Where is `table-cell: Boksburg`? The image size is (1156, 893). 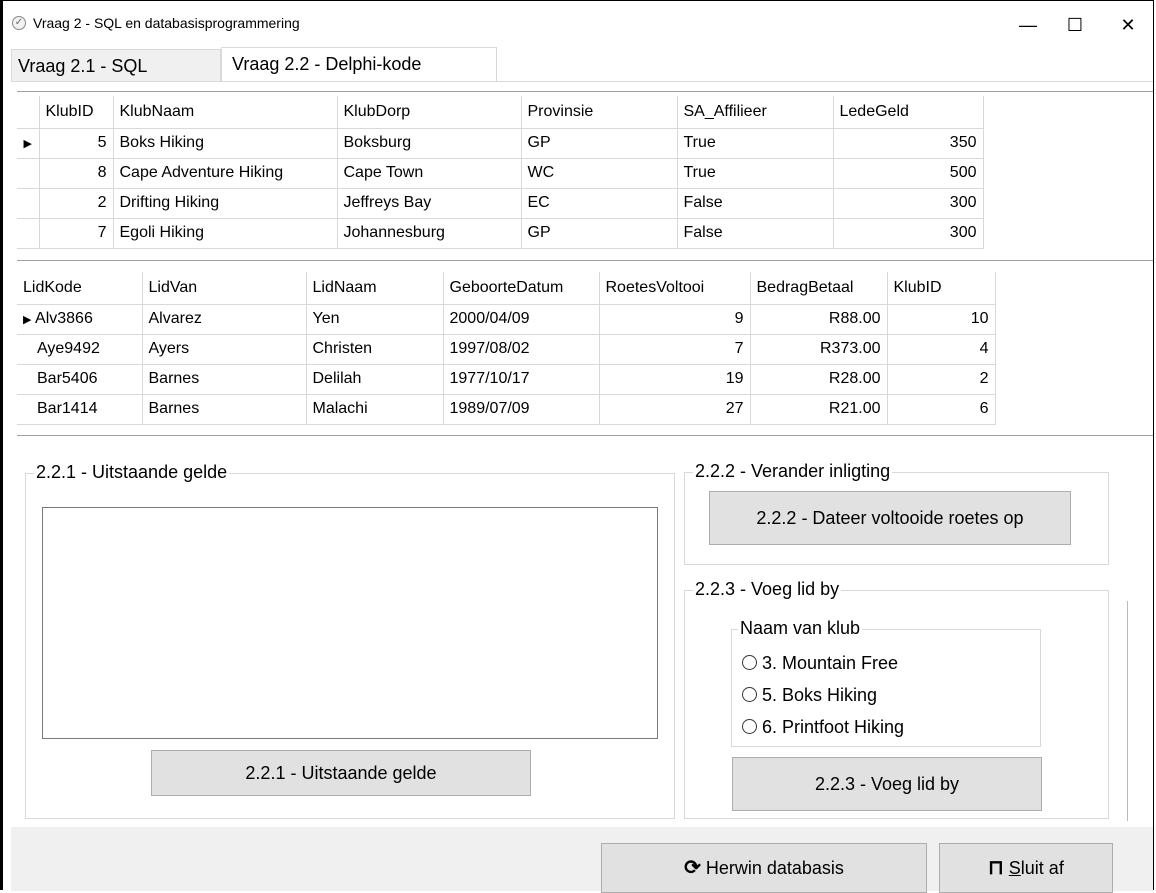
table-cell: Boksburg is located at coordinates (429, 143).